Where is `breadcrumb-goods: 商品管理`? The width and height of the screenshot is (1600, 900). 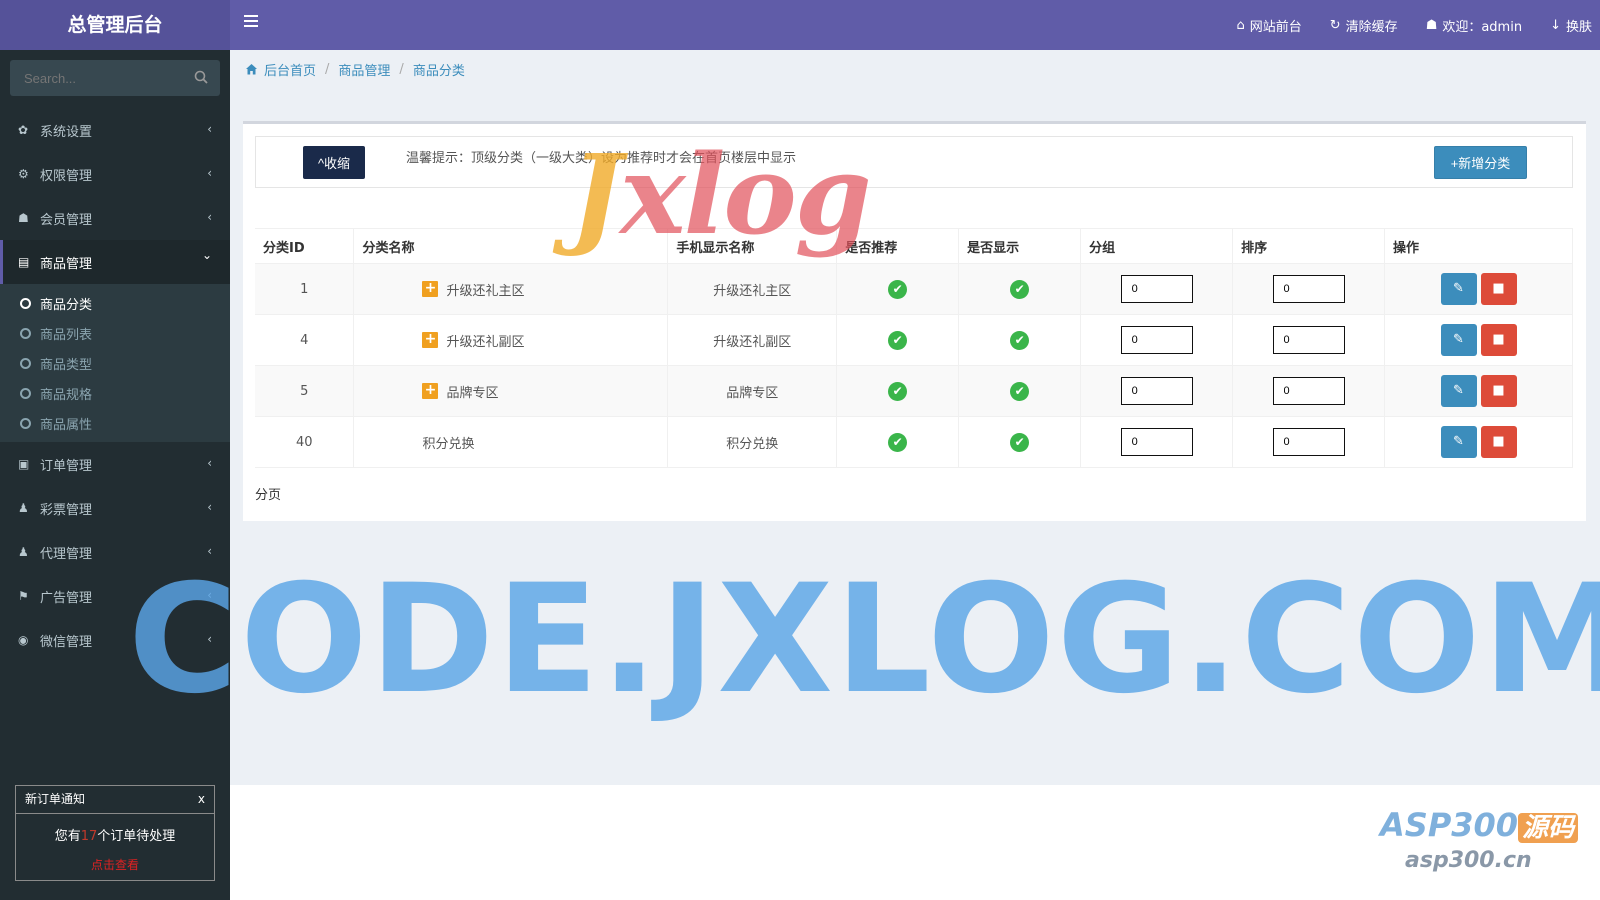
breadcrumb-goods: 商品管理 is located at coordinates (364, 69).